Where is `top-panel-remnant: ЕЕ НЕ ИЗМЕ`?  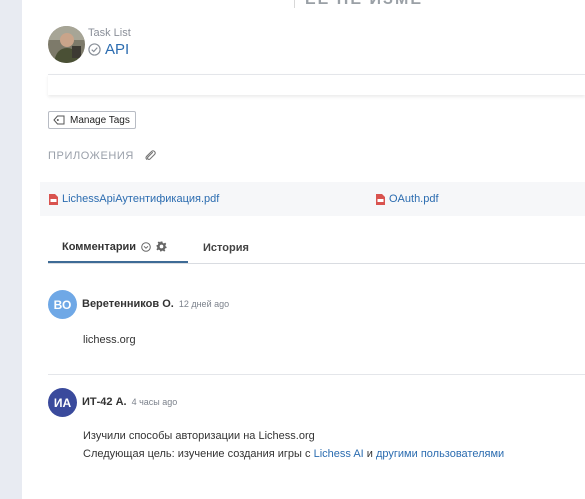 top-panel-remnant: ЕЕ НЕ ИЗМЕ is located at coordinates (439, 4).